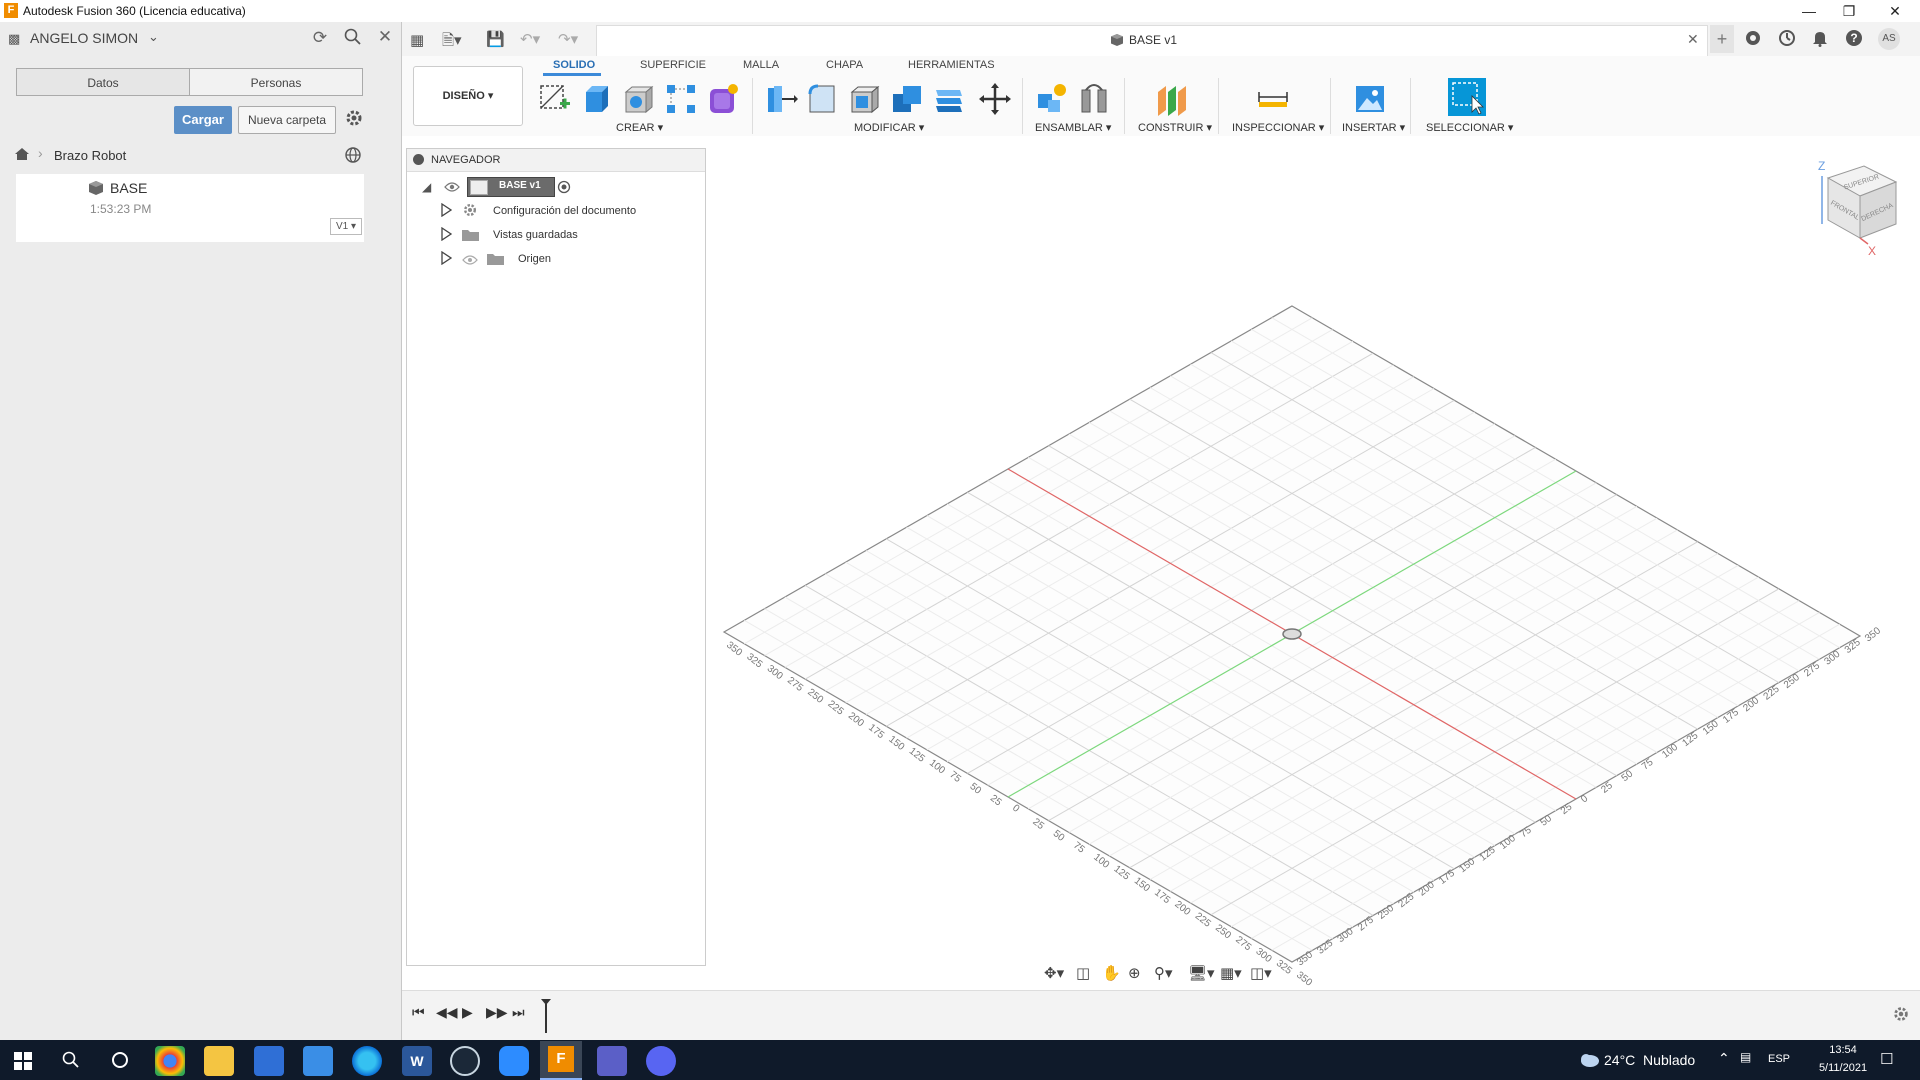 Image resolution: width=1920 pixels, height=1080 pixels. What do you see at coordinates (354, 120) in the screenshot?
I see `gear-icon` at bounding box center [354, 120].